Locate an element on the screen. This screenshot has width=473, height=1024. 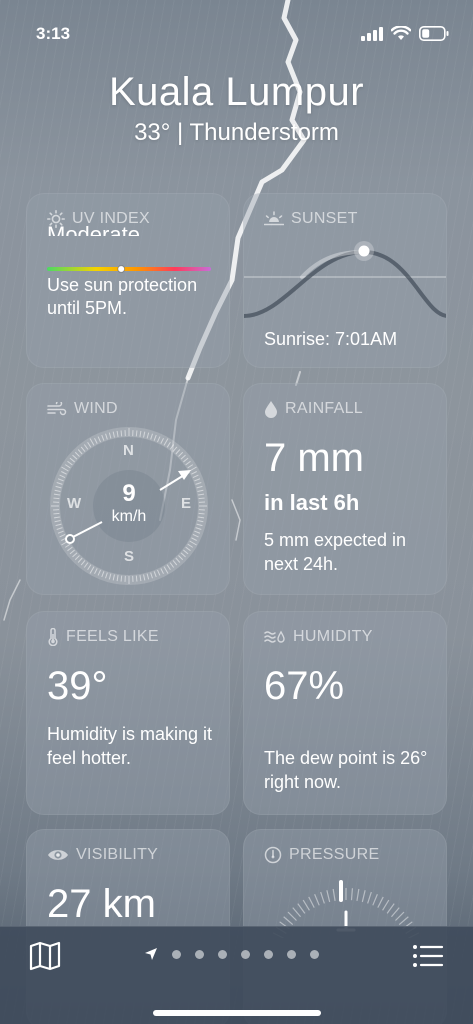
wind-header: WIND is located at coordinates (82, 409).